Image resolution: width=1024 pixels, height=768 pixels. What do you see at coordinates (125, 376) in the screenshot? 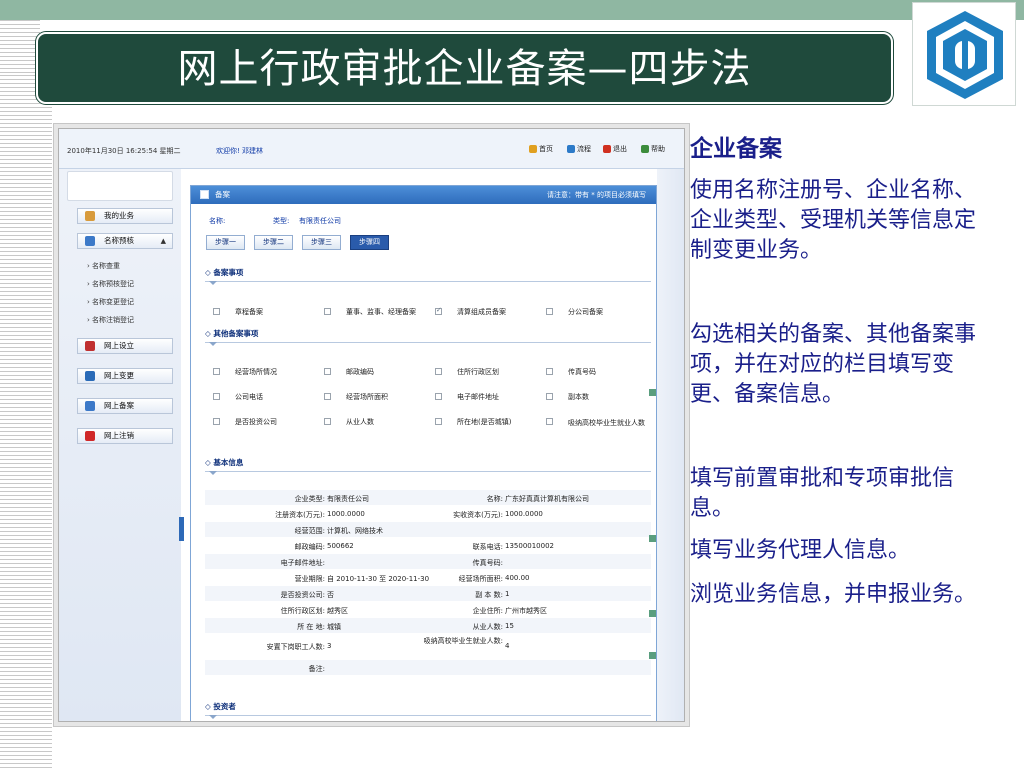
I see `sidebar-item-online-change: 网上变更` at bounding box center [125, 376].